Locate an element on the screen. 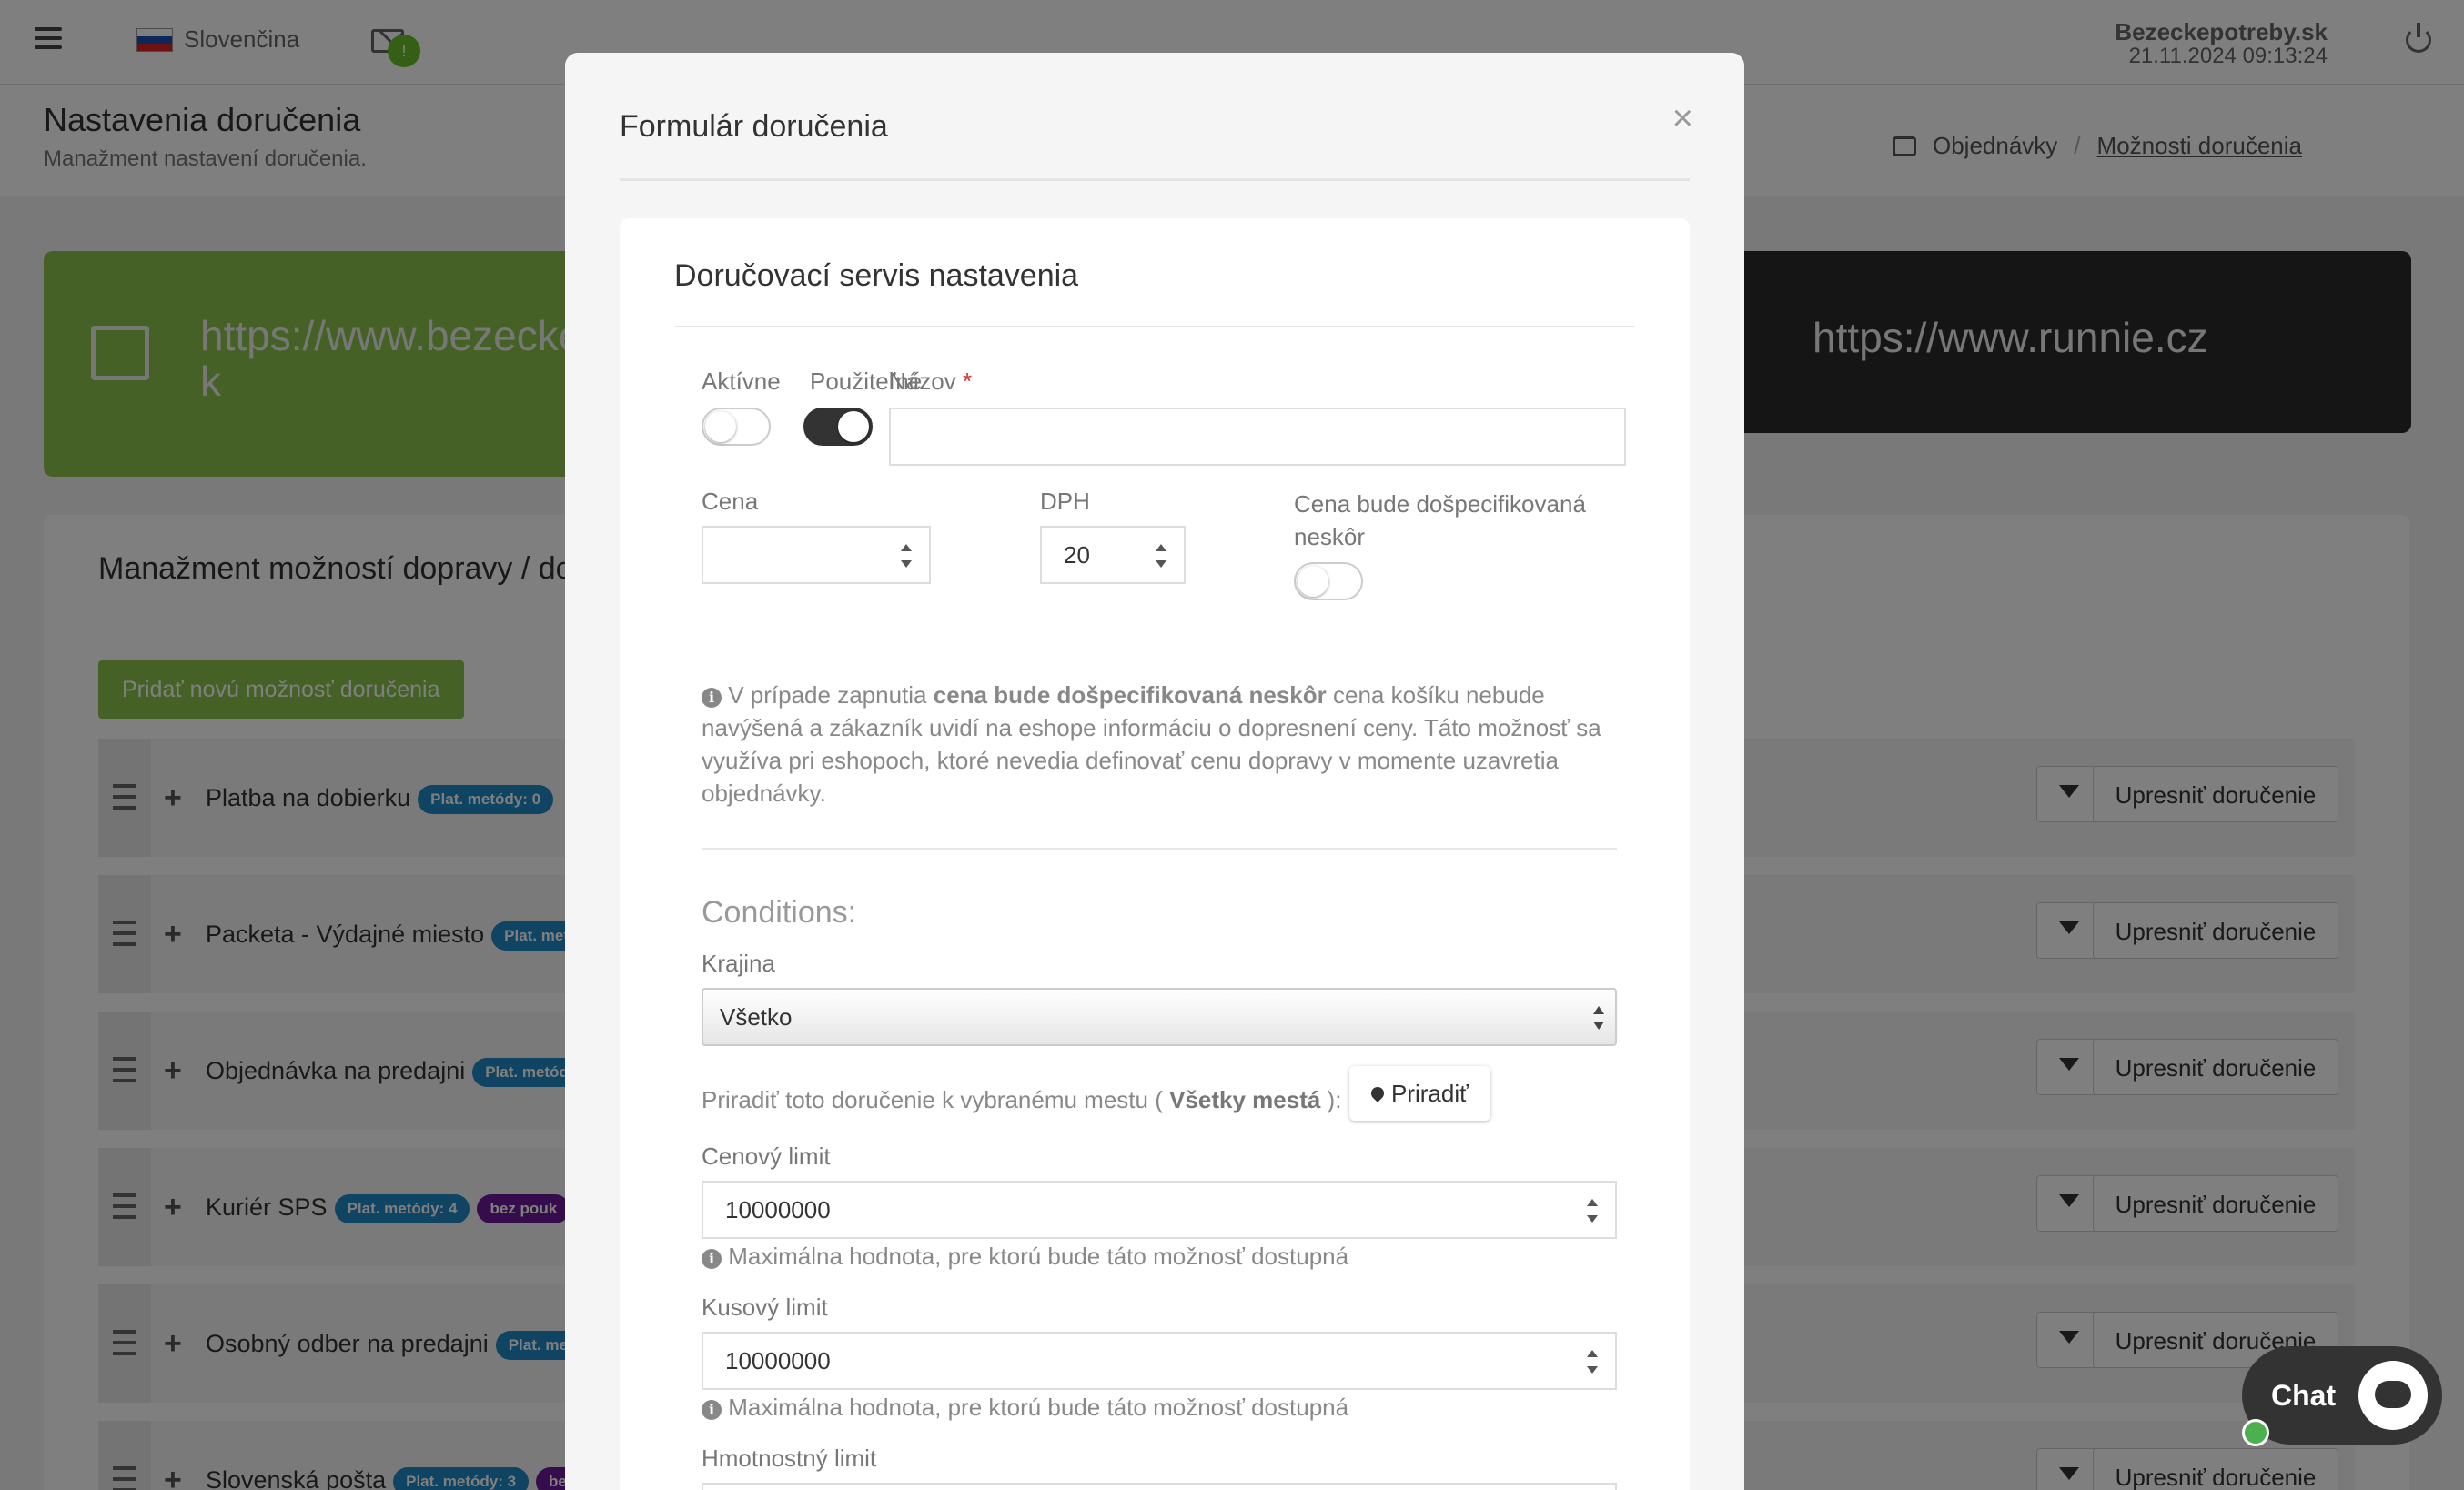 The image size is (2464, 1490). name-label: Názov * is located at coordinates (931, 381).